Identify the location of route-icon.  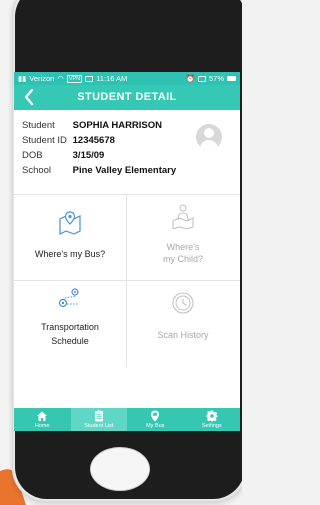
(68, 298).